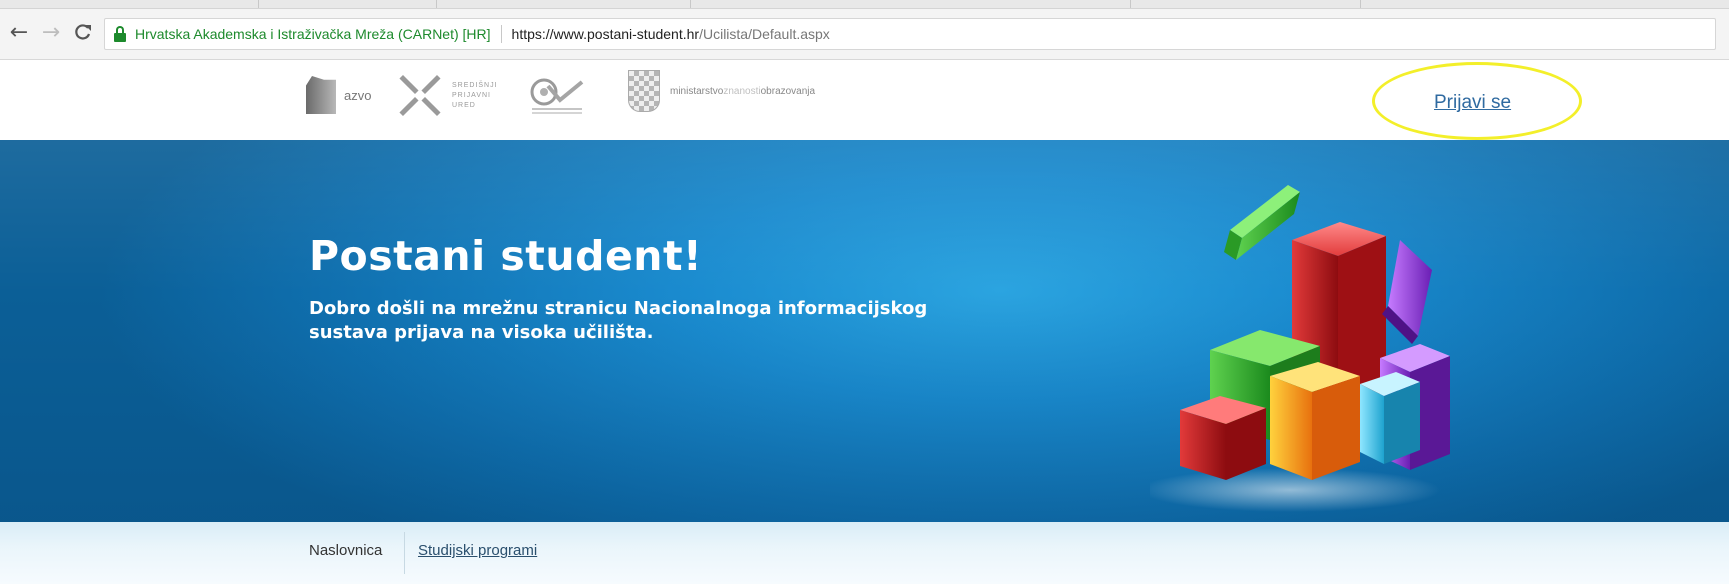 This screenshot has height=584, width=1729. I want to click on back-button: ←, so click(19, 32).